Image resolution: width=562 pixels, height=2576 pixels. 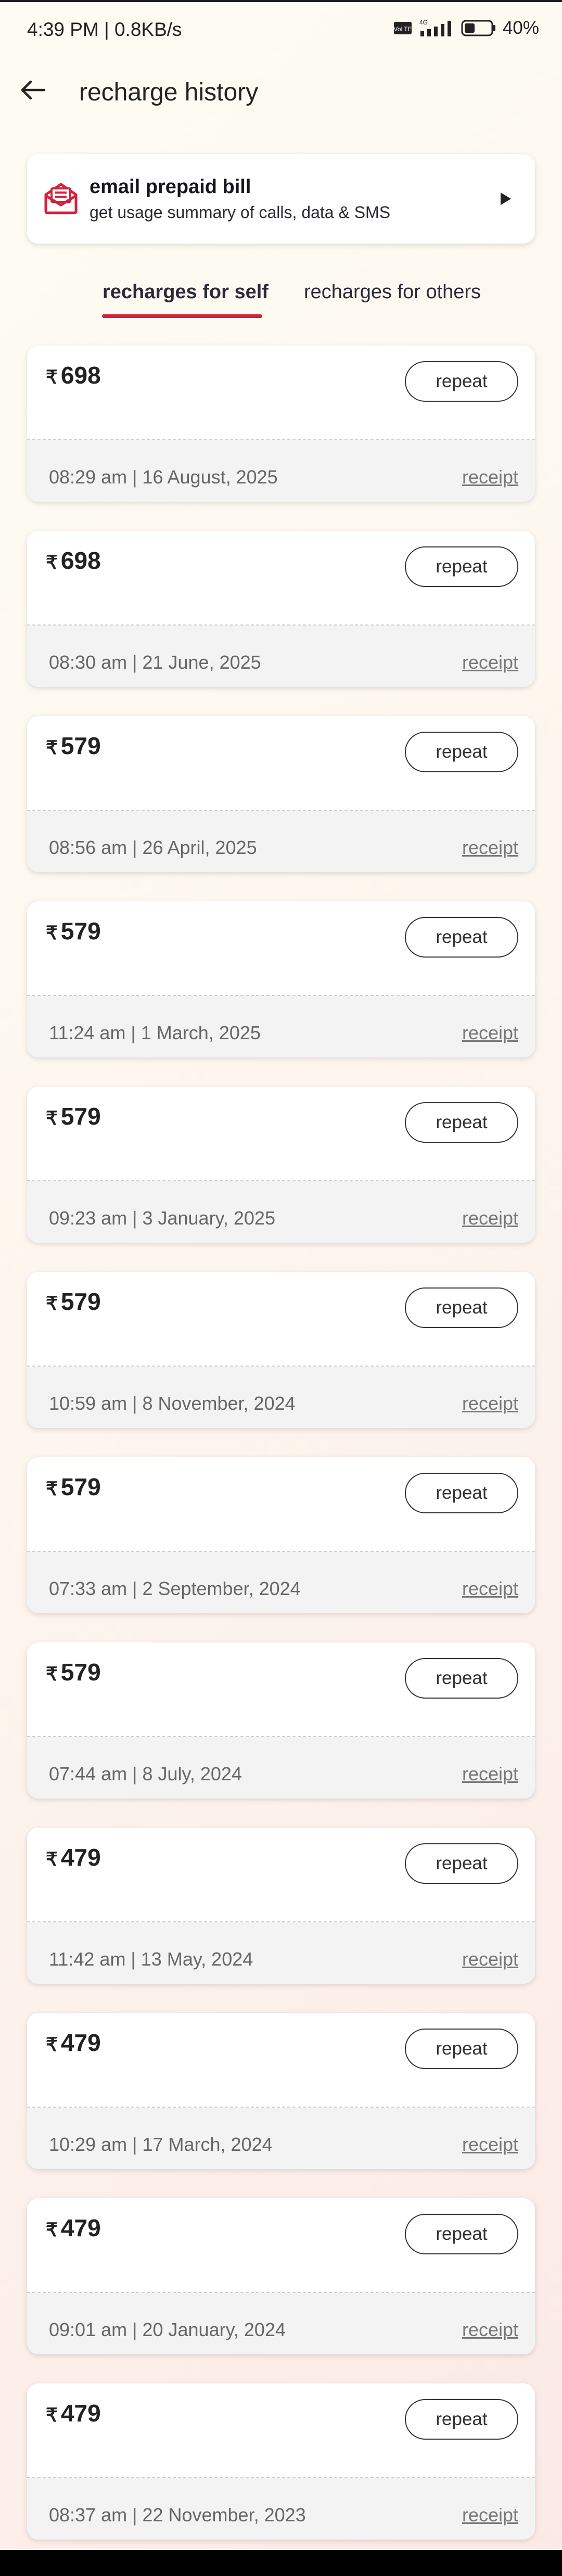 What do you see at coordinates (175, 1588) in the screenshot?
I see `recharge-datetime: 07:33 am | 2 September, 2024` at bounding box center [175, 1588].